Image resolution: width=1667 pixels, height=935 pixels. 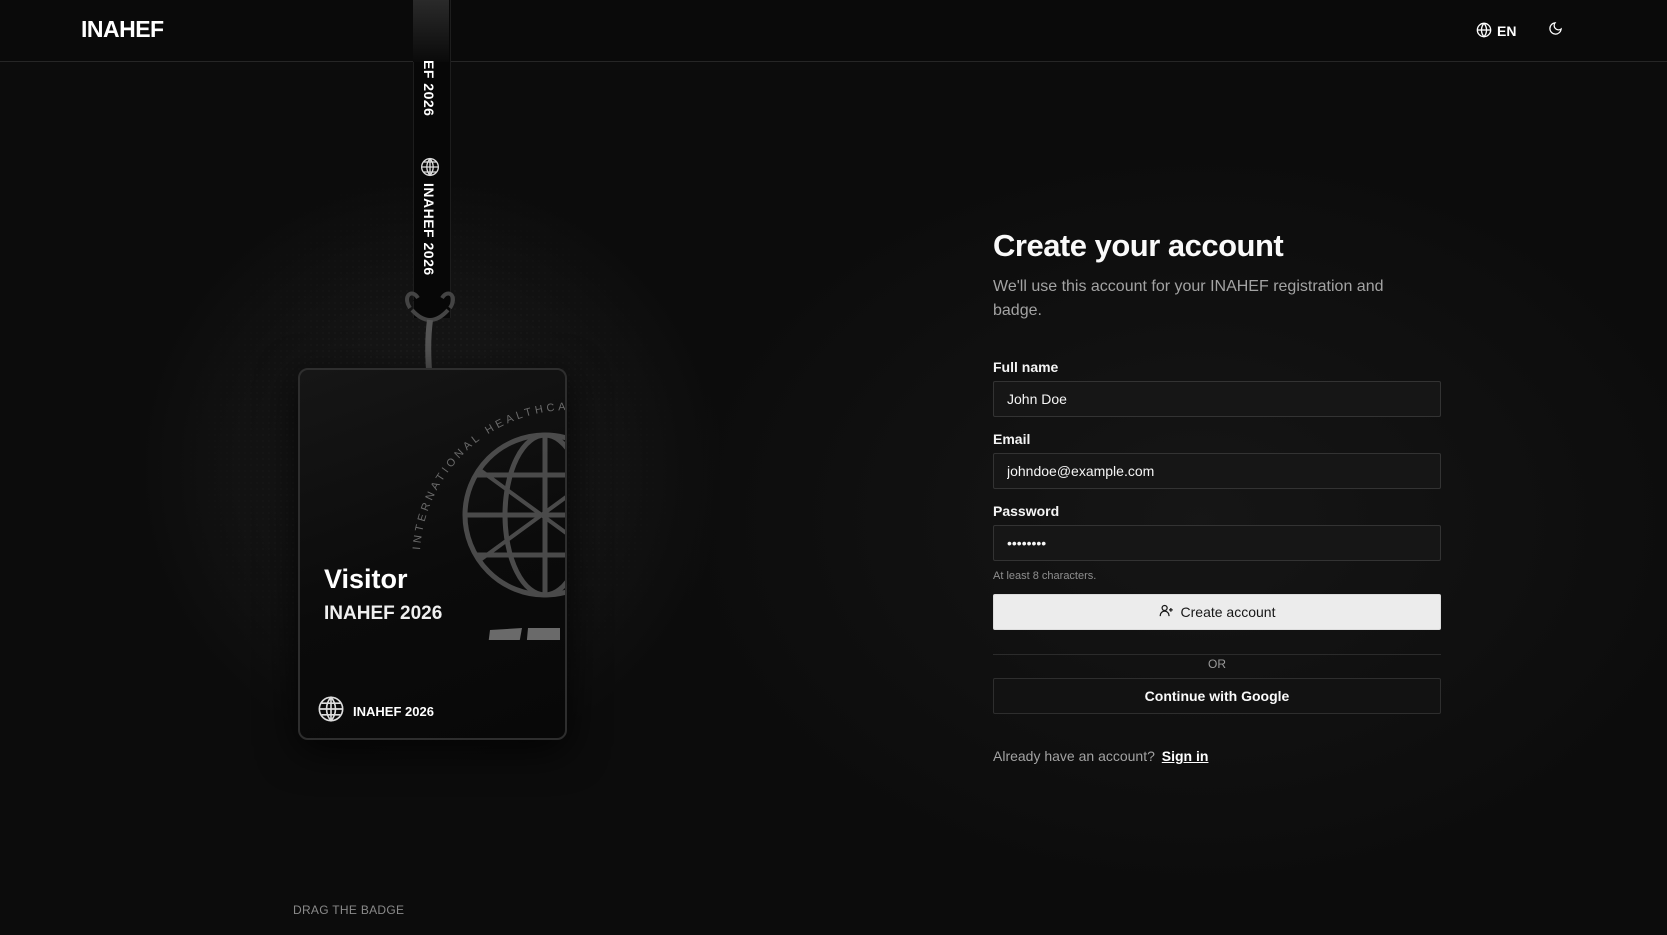 I want to click on moon-icon, so click(x=1555, y=31).